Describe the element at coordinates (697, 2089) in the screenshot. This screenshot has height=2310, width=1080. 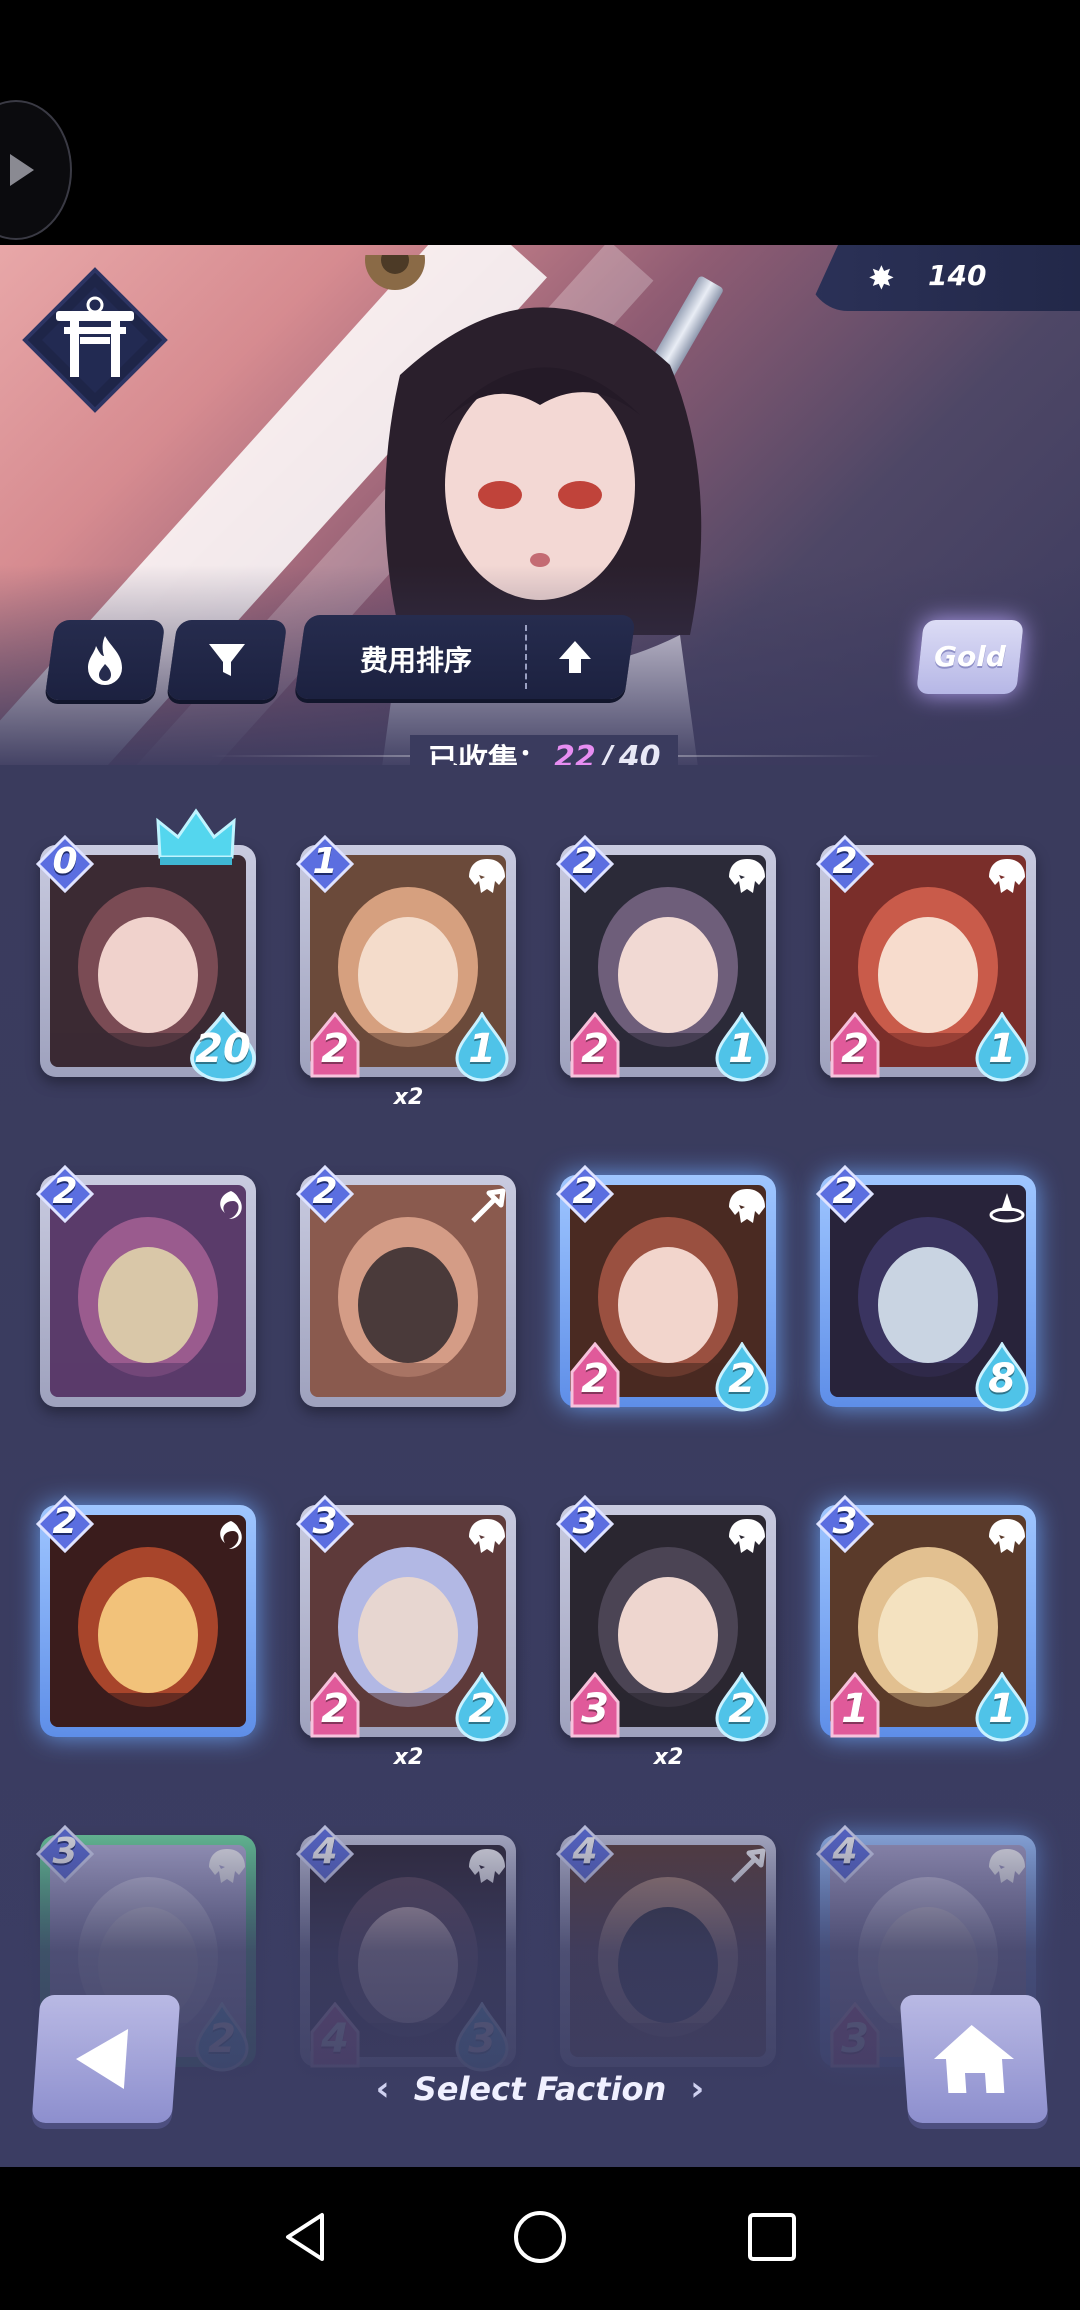
I see `next-faction-icon: ›` at that location.